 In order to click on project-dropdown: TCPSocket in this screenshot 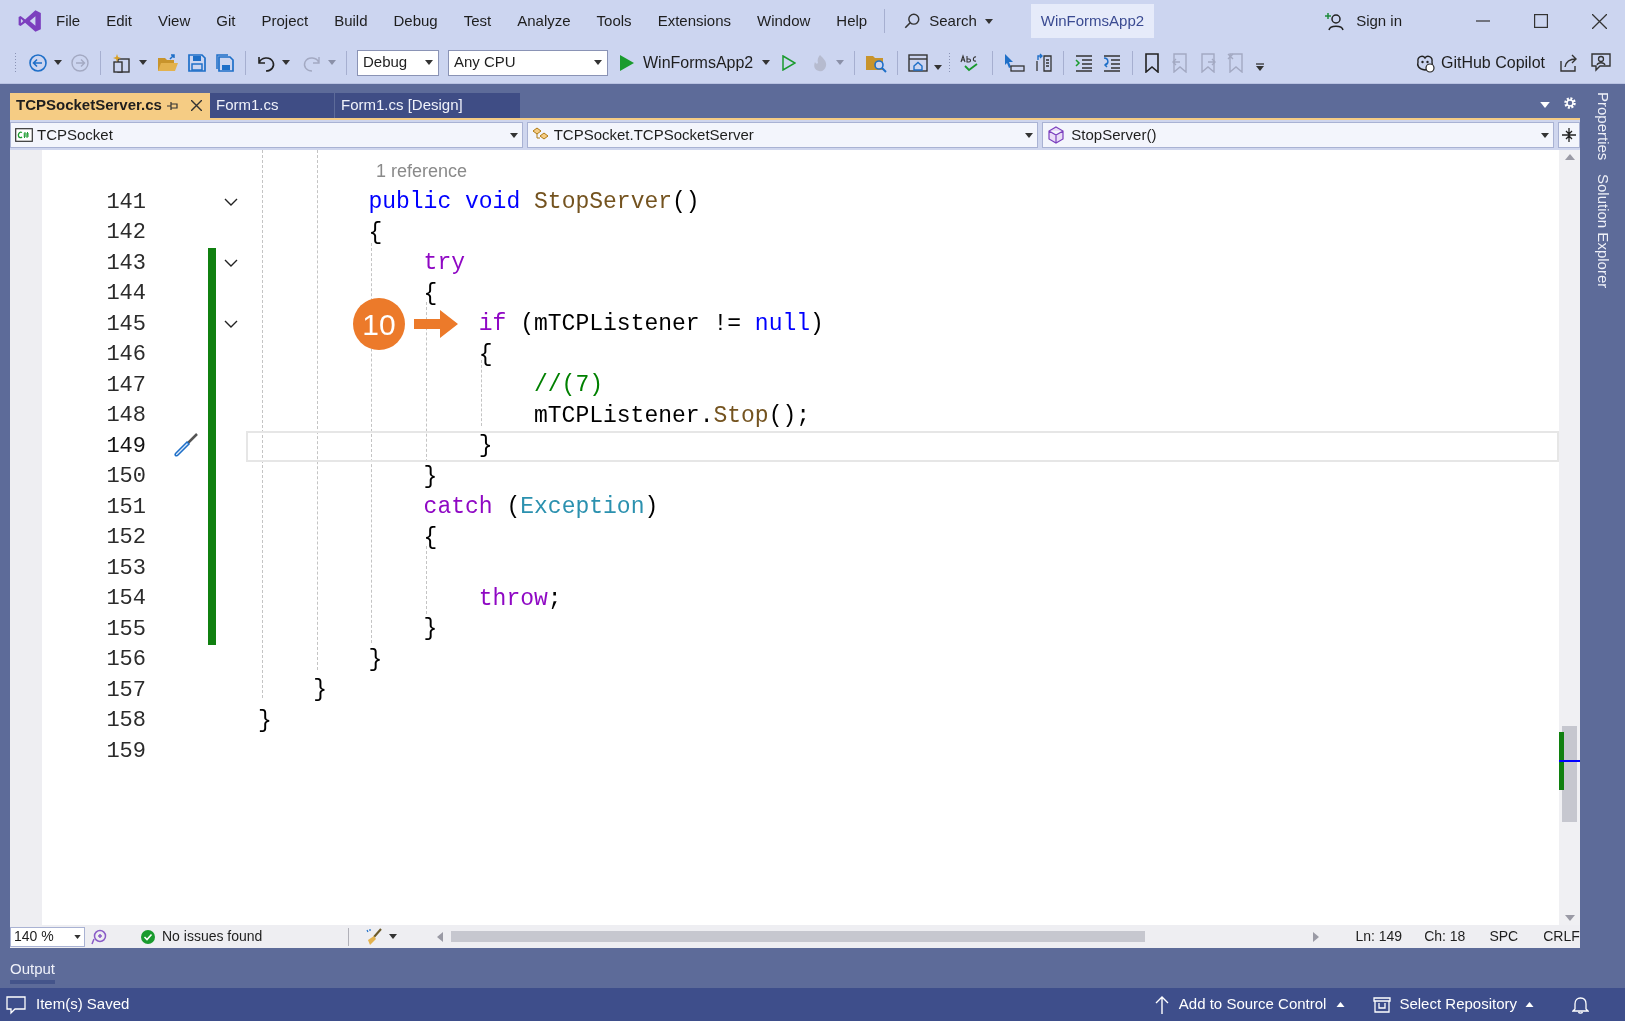, I will do `click(266, 135)`.